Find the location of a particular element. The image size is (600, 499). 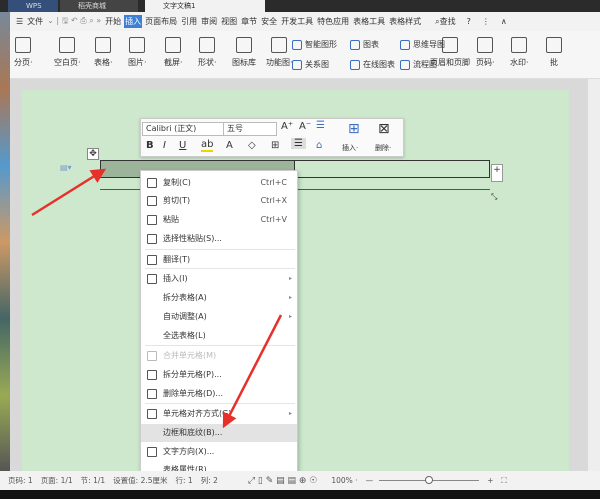

context-menu-item: 剪切(T) Ctrl+X is located at coordinates (219, 201).